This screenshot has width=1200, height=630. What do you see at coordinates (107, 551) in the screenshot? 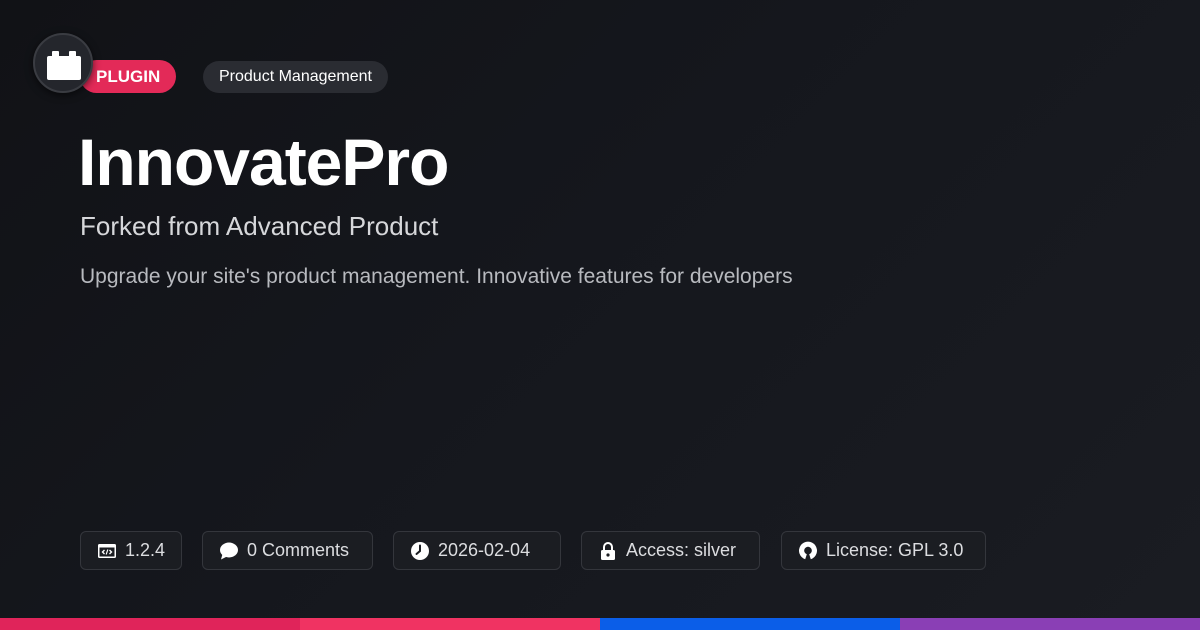
I see `code-window-icon` at bounding box center [107, 551].